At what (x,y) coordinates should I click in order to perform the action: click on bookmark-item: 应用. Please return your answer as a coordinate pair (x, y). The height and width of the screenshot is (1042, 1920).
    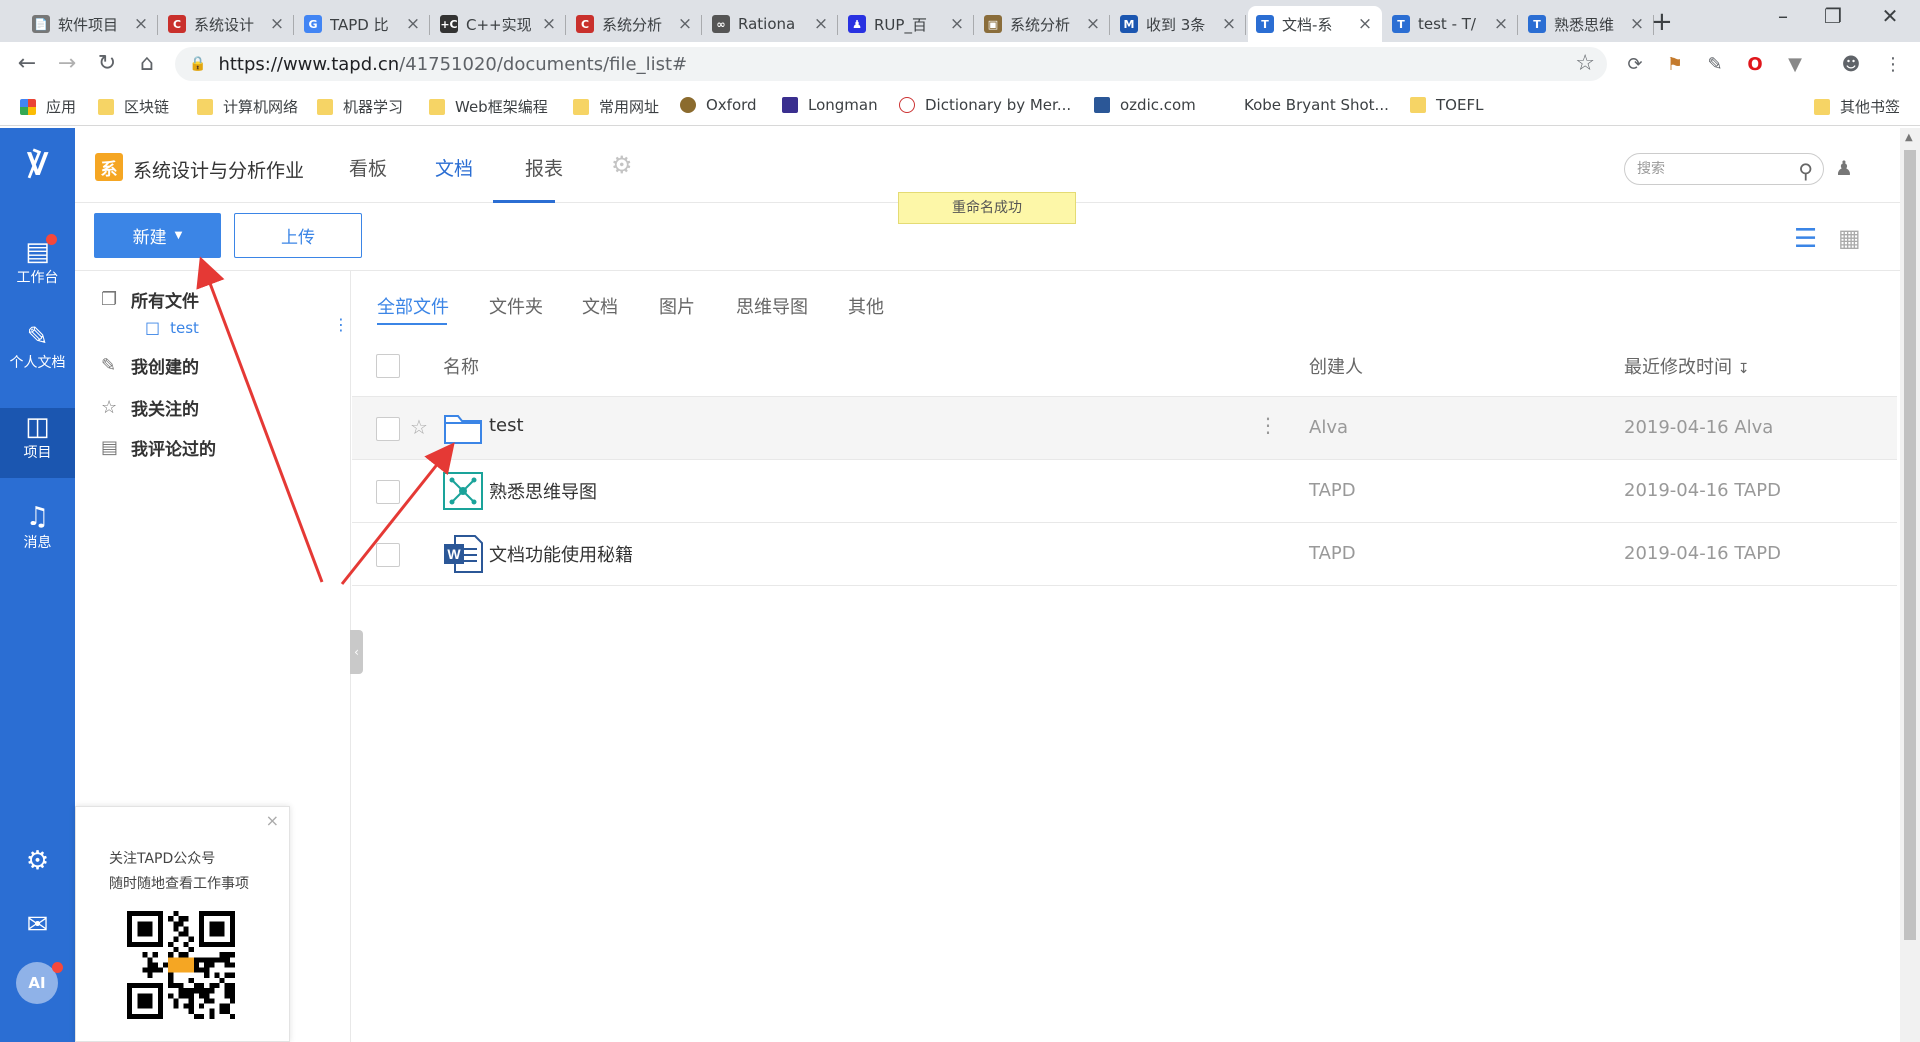
    Looking at the image, I should click on (48, 106).